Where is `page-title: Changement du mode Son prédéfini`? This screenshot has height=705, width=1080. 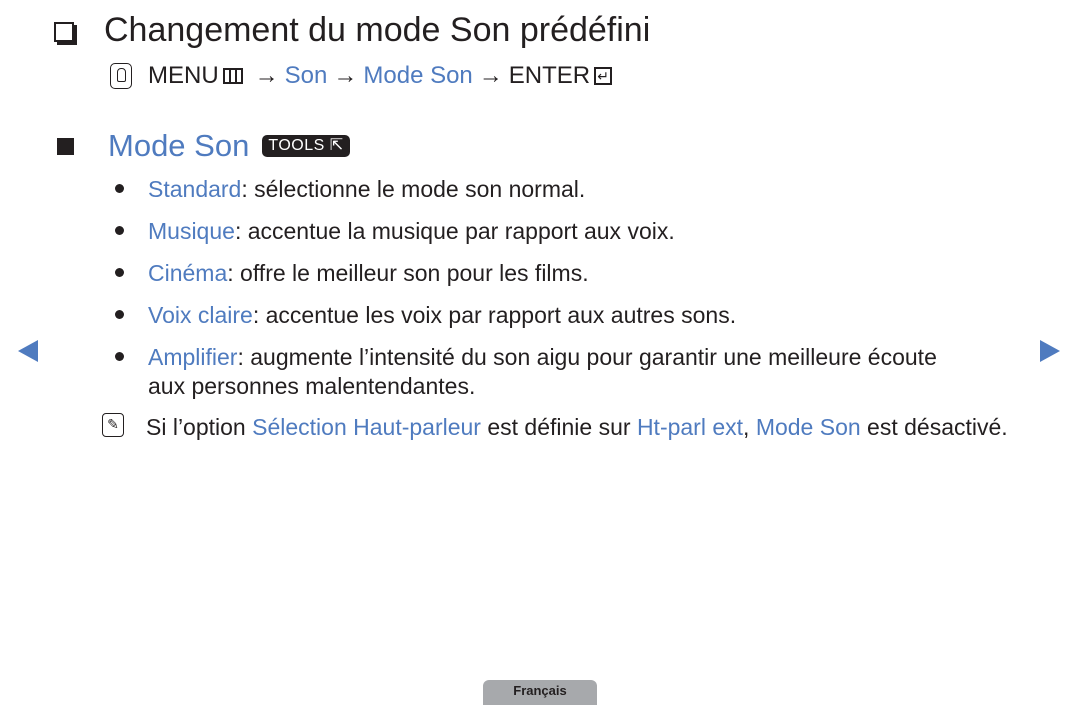
page-title: Changement du mode Son prédéfini is located at coordinates (377, 30).